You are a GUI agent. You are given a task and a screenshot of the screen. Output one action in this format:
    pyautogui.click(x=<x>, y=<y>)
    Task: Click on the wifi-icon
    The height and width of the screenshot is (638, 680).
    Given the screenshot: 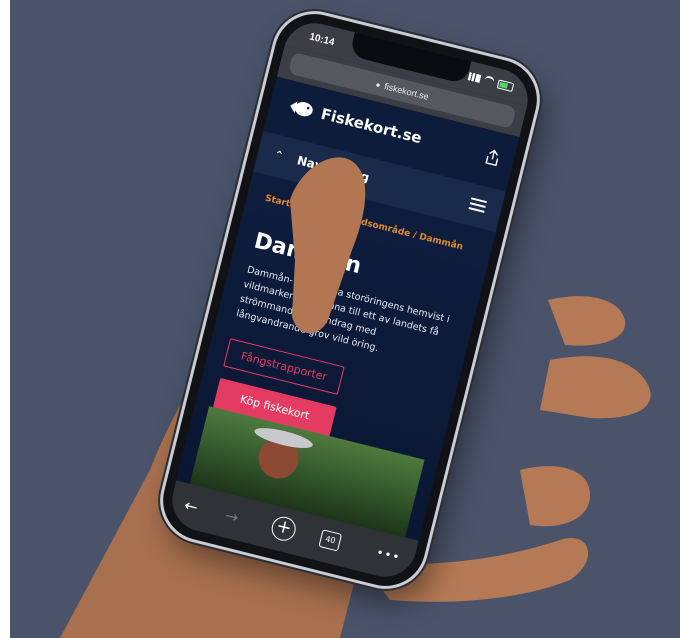 What is the action you would take?
    pyautogui.click(x=489, y=81)
    